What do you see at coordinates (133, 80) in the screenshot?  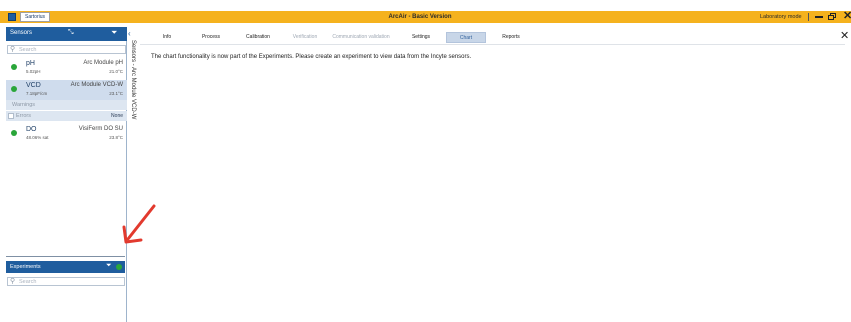 I see `sensor-vertical-label: Sensors - Arc Module VCD-W` at bounding box center [133, 80].